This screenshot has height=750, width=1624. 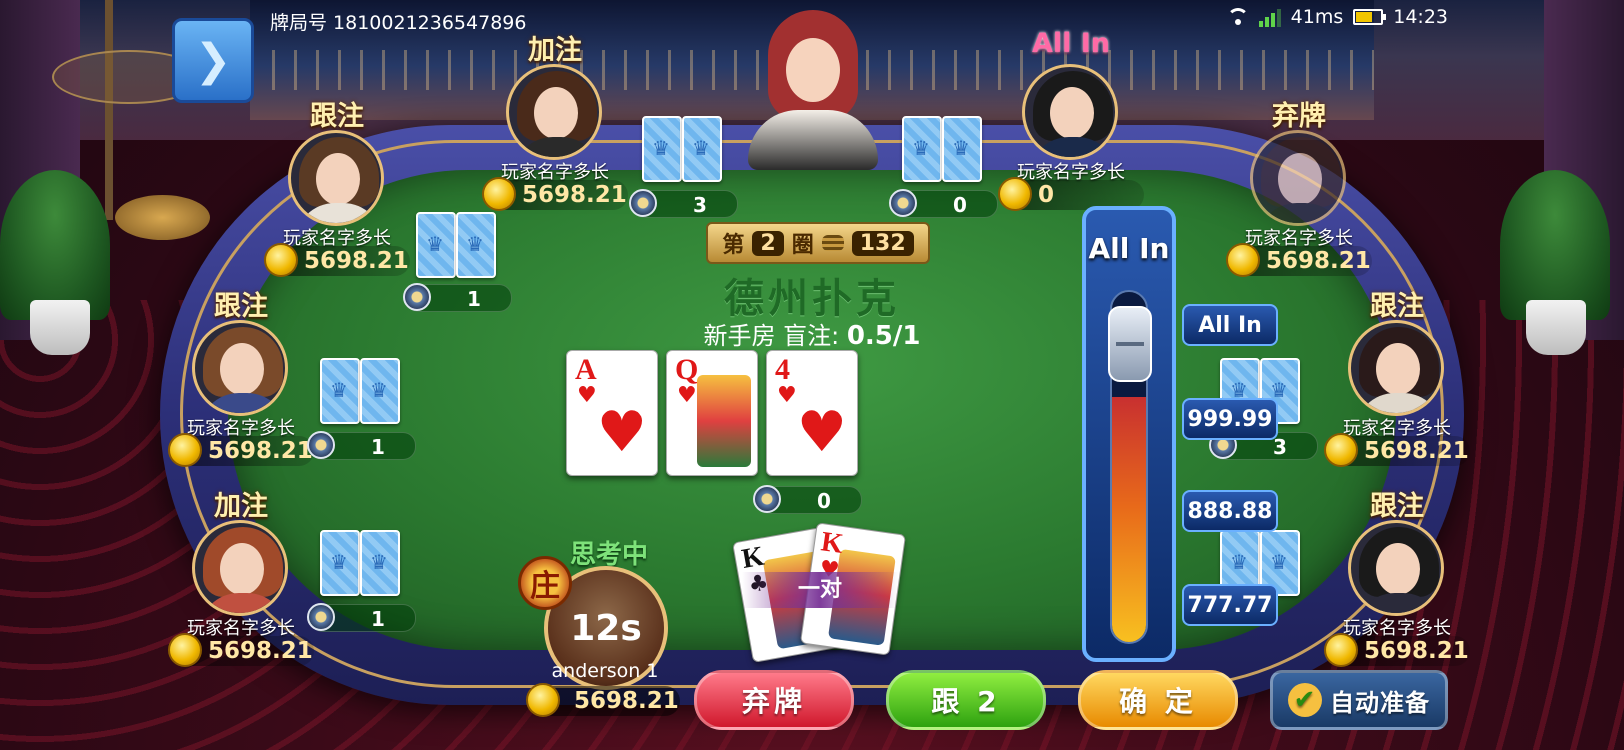 I want to click on slider-handle, so click(x=1130, y=344).